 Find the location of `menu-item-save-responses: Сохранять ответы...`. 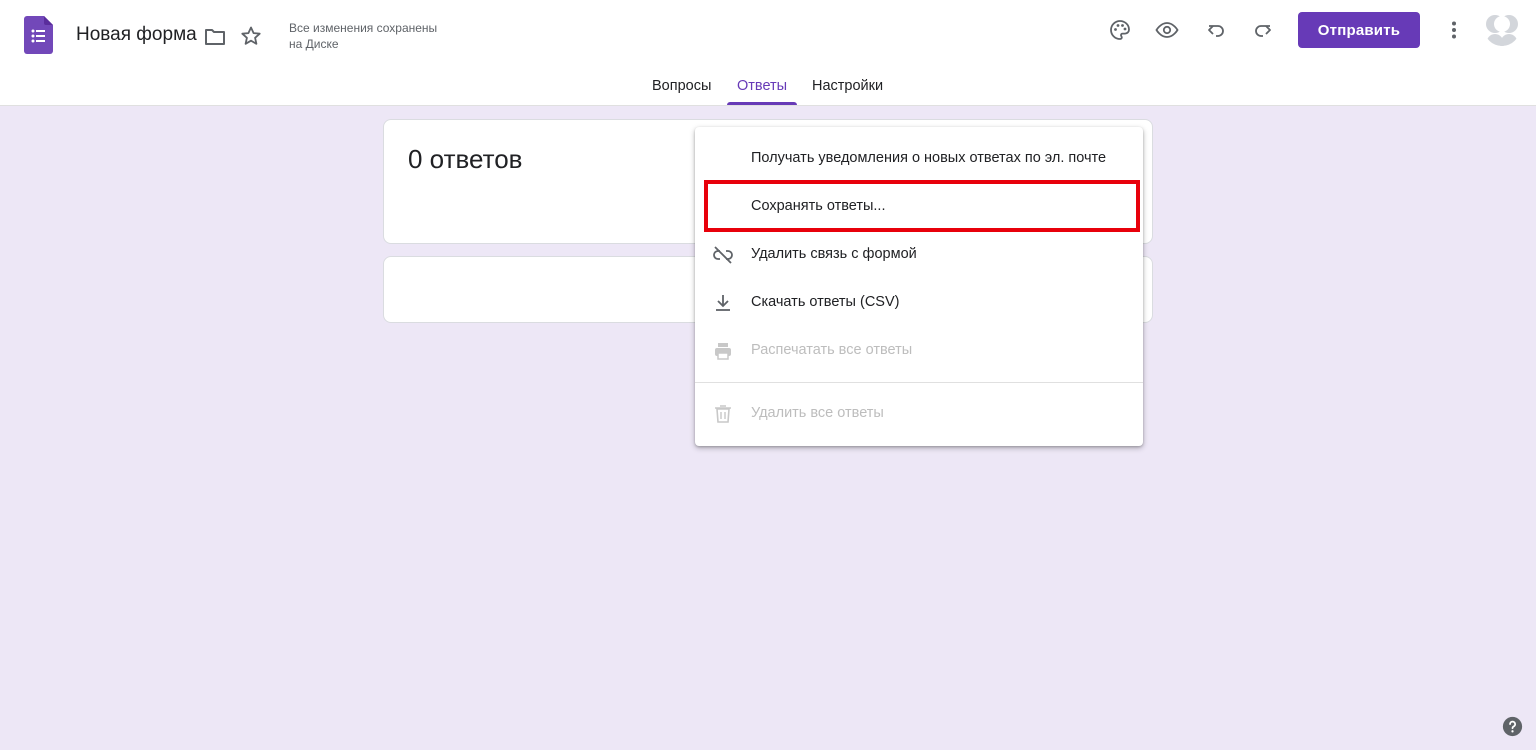

menu-item-save-responses: Сохранять ответы... is located at coordinates (919, 207).